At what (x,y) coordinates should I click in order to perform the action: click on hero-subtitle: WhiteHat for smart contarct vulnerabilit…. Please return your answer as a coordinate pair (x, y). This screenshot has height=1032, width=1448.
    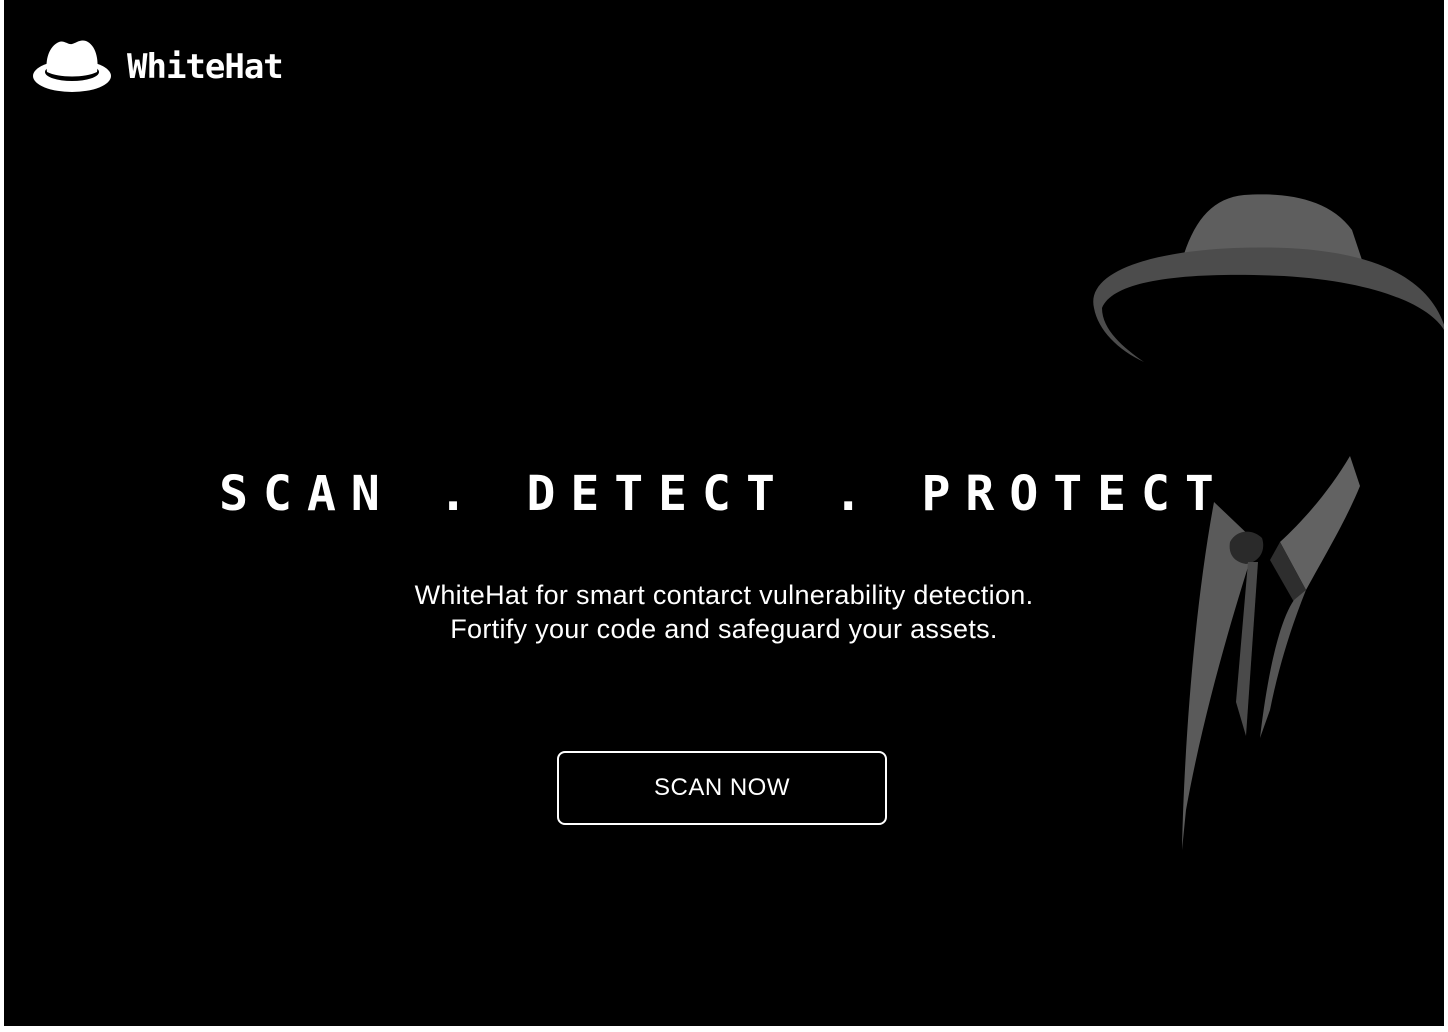
    Looking at the image, I should click on (724, 612).